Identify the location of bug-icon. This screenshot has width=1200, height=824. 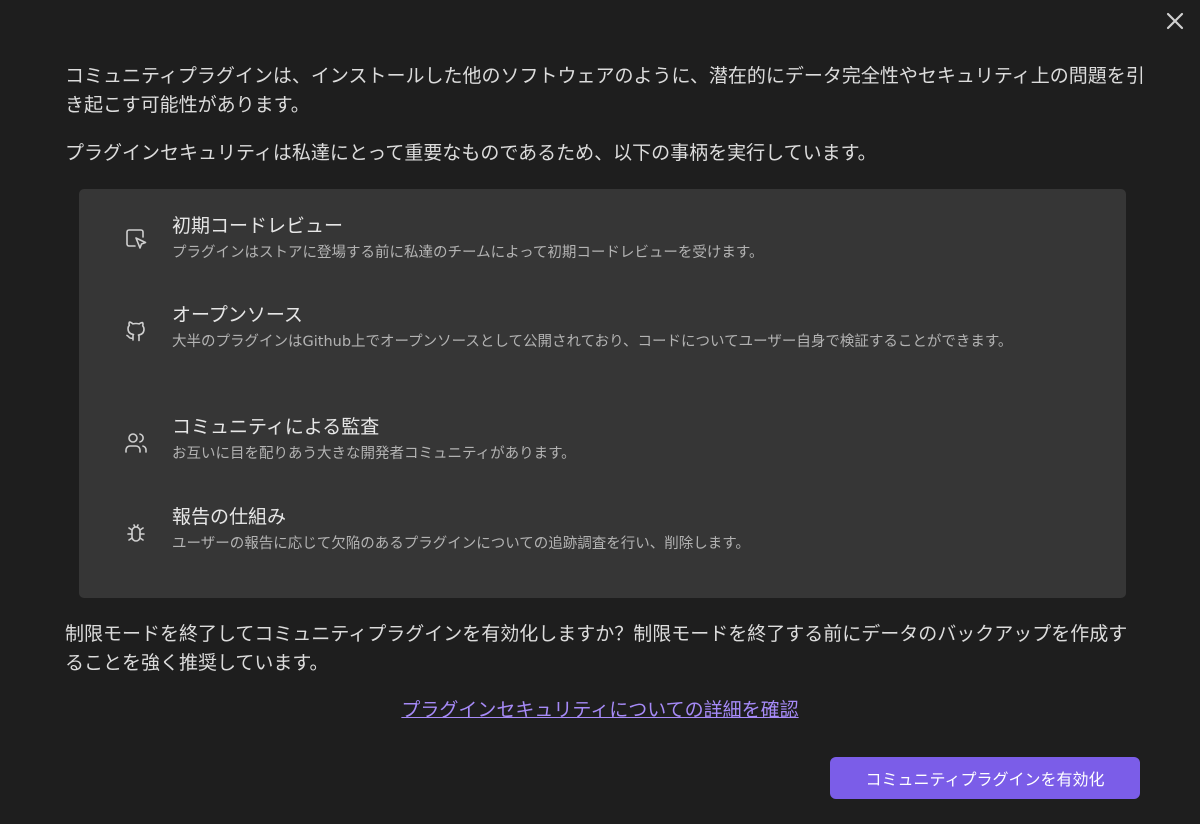
(136, 533).